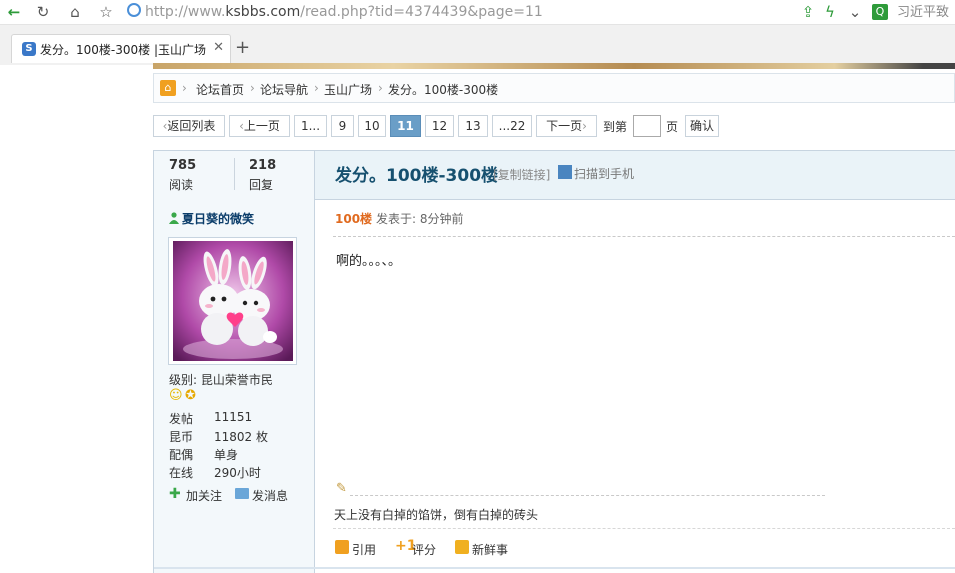 This screenshot has width=955, height=573. What do you see at coordinates (237, 473) in the screenshot?
I see `stat-value-online: 290小时` at bounding box center [237, 473].